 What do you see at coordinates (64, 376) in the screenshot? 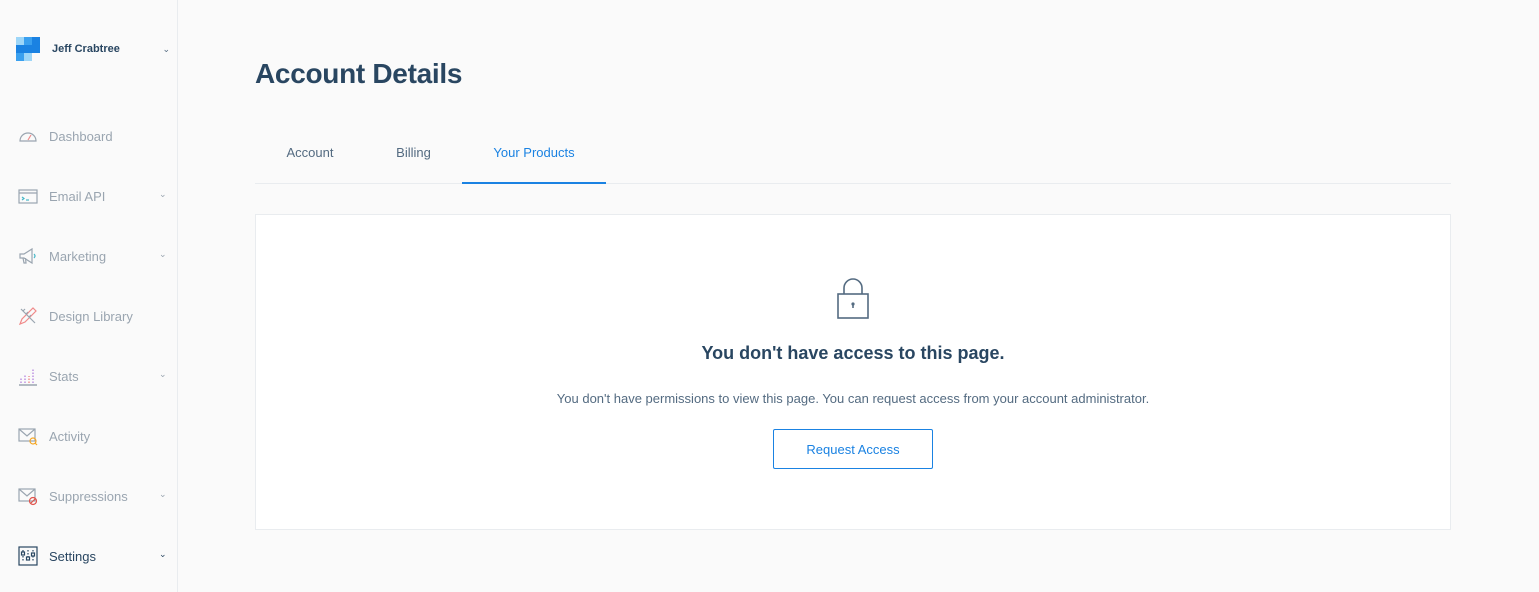
I see `sidebar-item-label: Stats` at bounding box center [64, 376].